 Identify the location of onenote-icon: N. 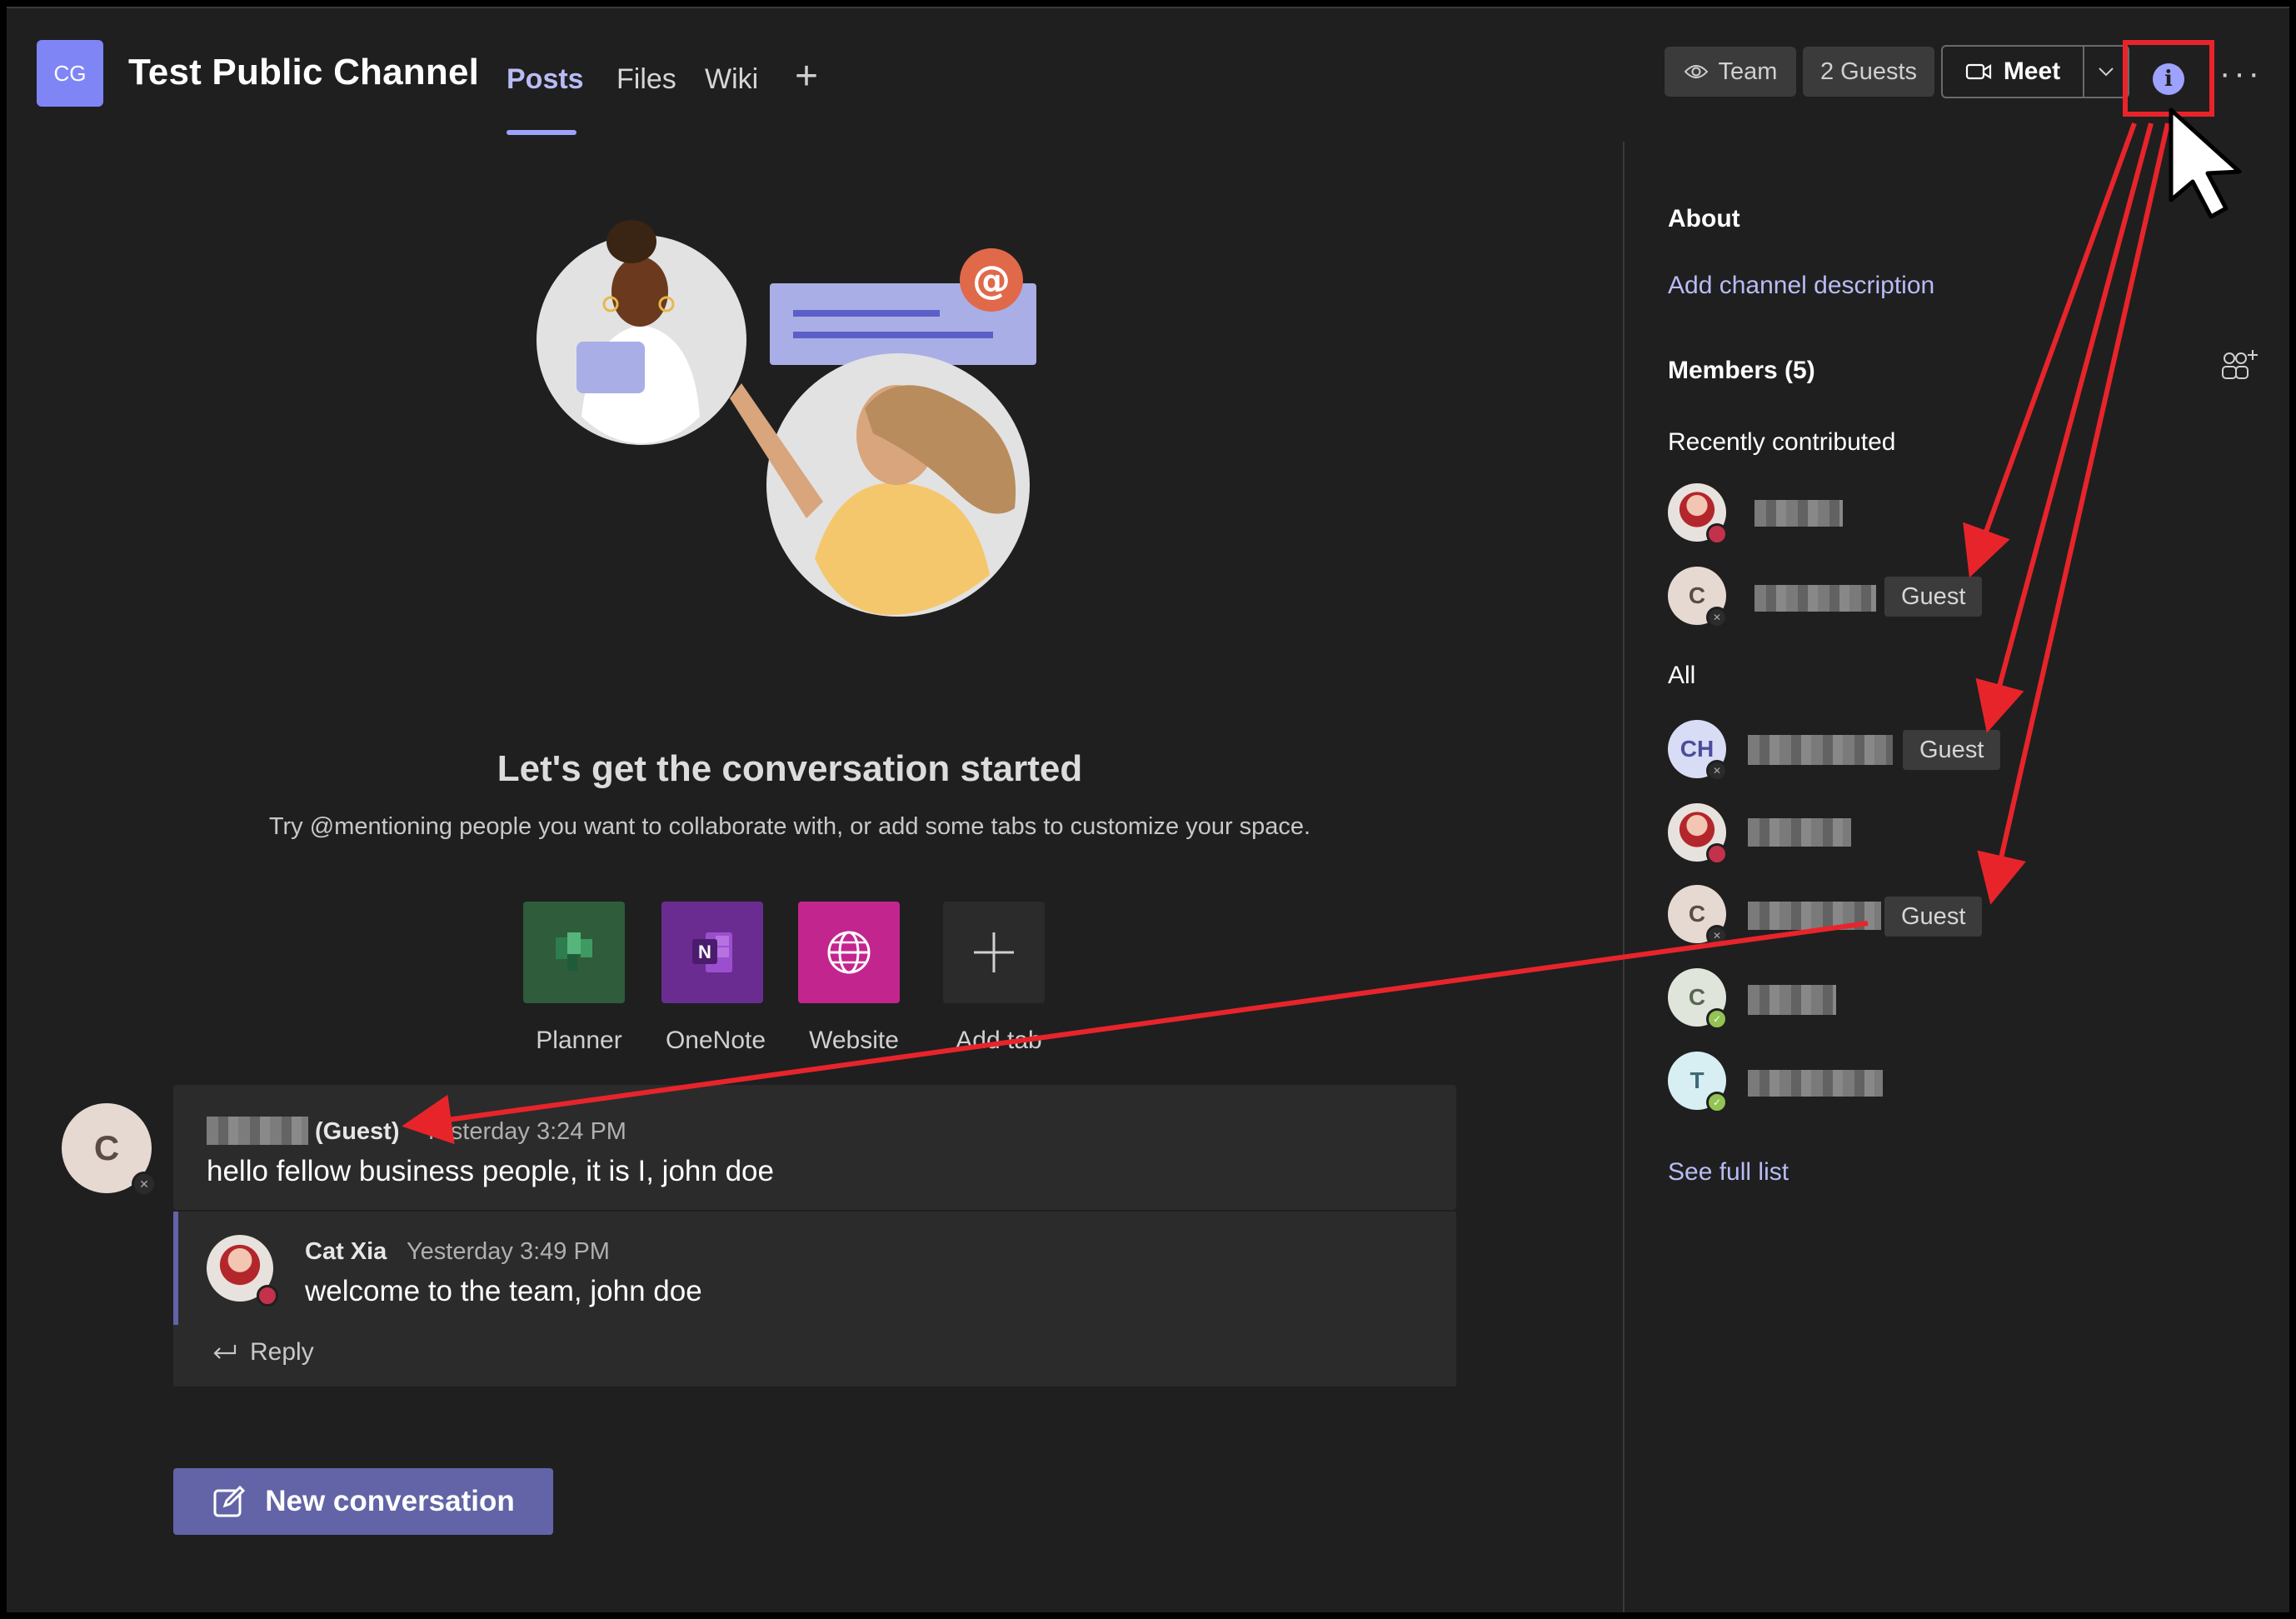
(712, 952).